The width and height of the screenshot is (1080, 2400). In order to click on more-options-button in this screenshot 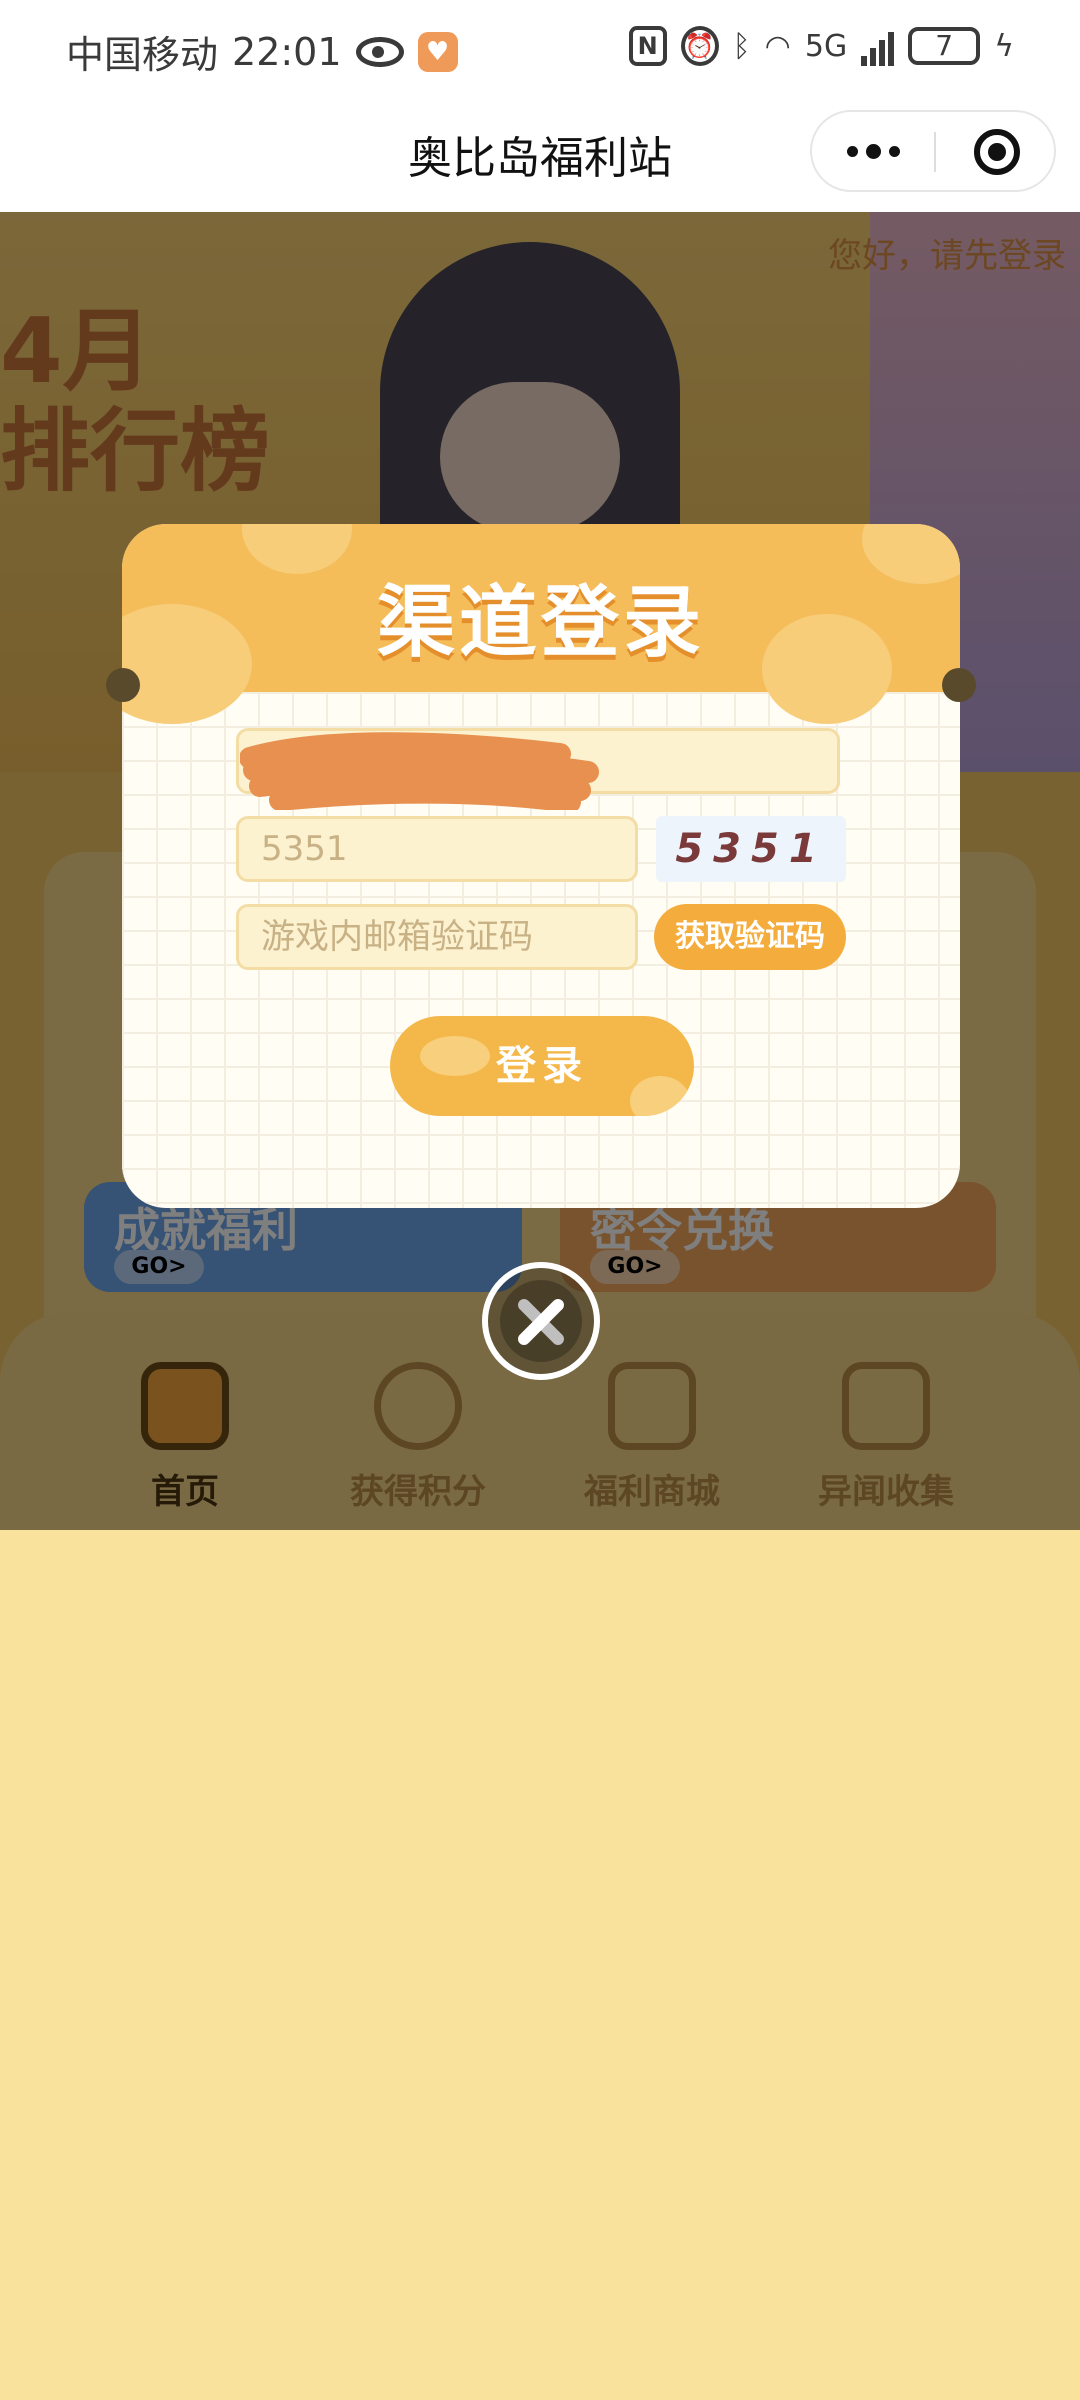, I will do `click(873, 151)`.